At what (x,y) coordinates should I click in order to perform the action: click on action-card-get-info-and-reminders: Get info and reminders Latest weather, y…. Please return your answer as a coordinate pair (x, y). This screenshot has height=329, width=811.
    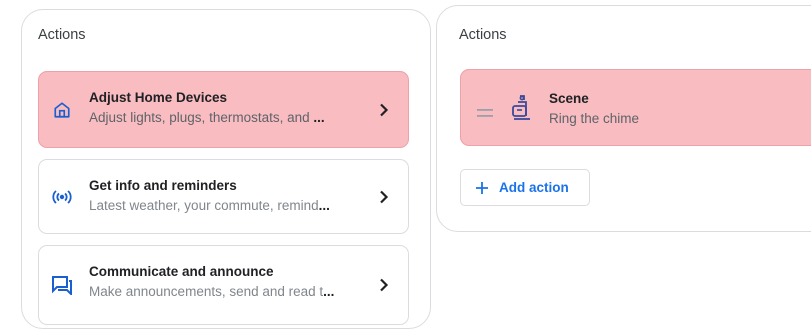
    Looking at the image, I should click on (223, 196).